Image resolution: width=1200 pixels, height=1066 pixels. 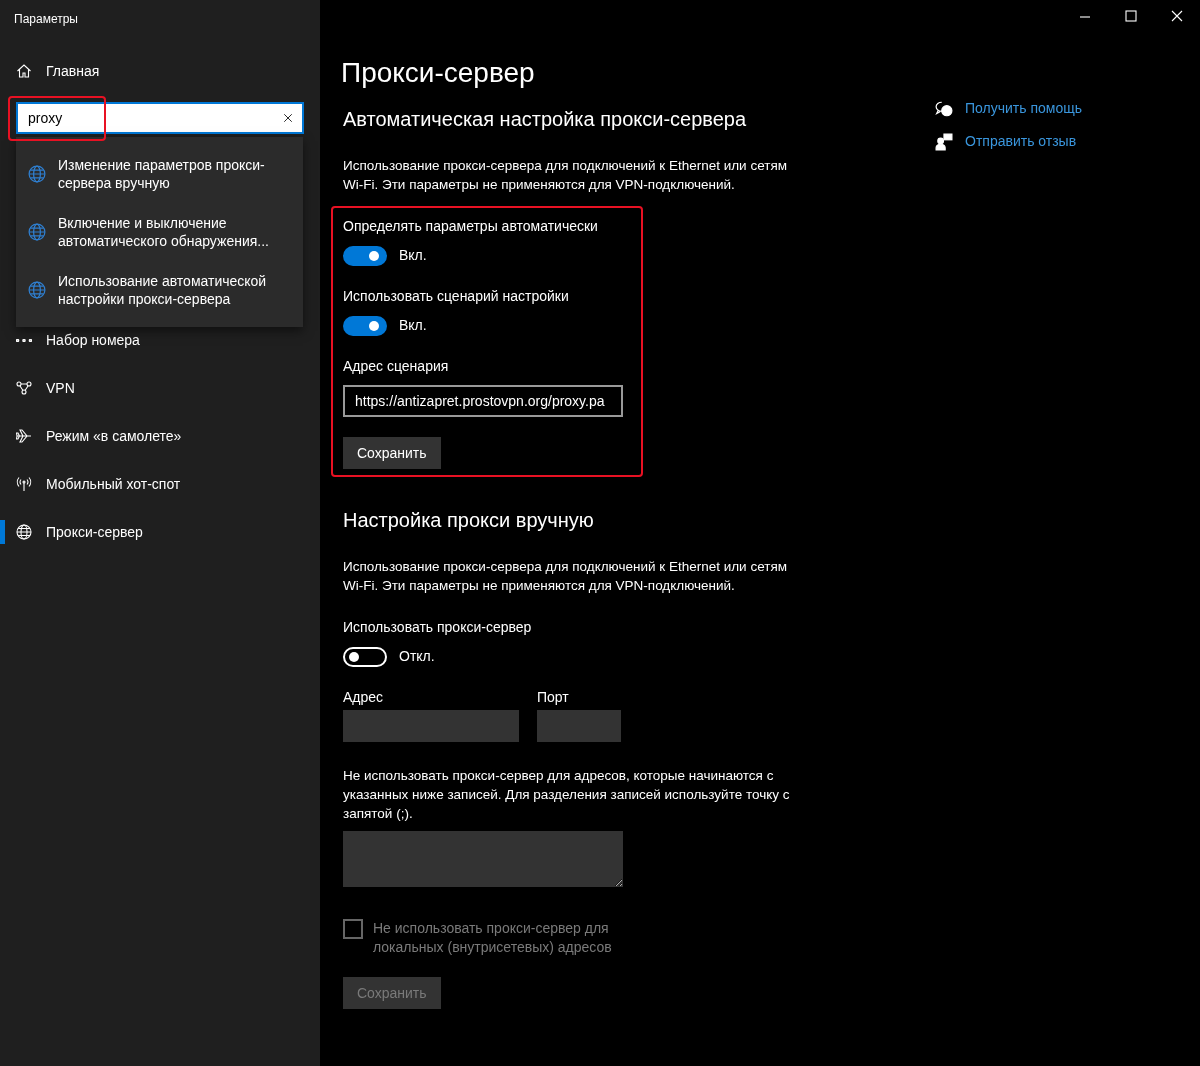 What do you see at coordinates (944, 141) in the screenshot?
I see `feedback-person-icon` at bounding box center [944, 141].